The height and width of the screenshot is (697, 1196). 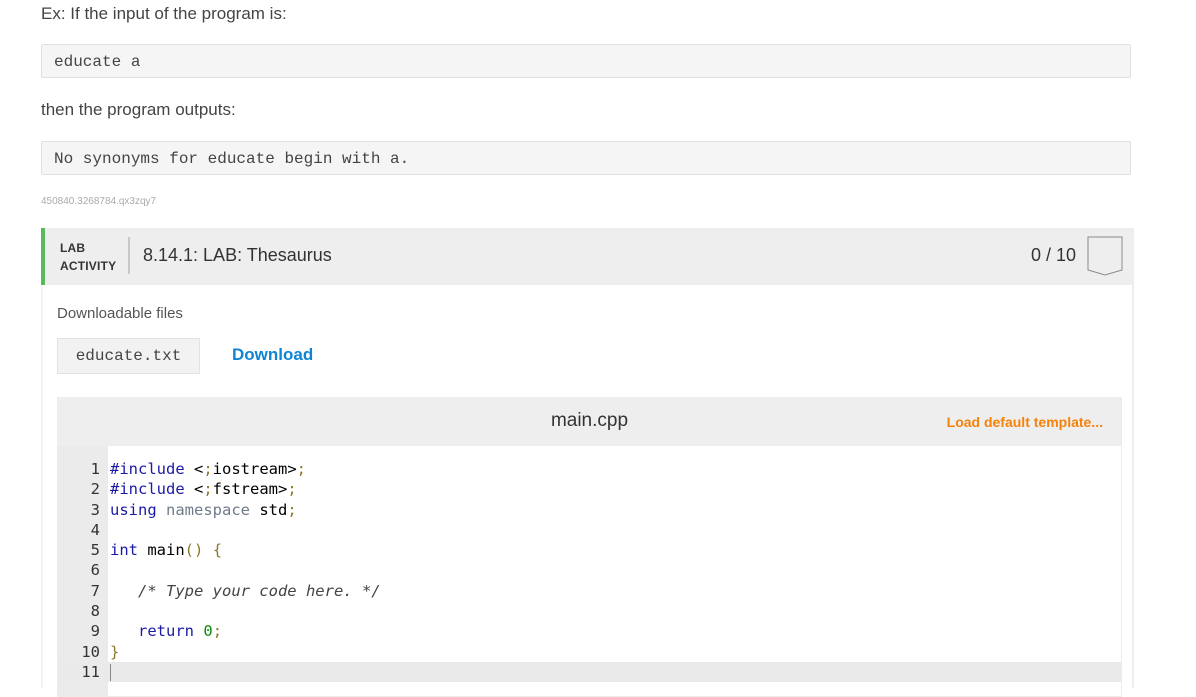 What do you see at coordinates (120, 313) in the screenshot?
I see `downloadable-files-label: Downloadable files` at bounding box center [120, 313].